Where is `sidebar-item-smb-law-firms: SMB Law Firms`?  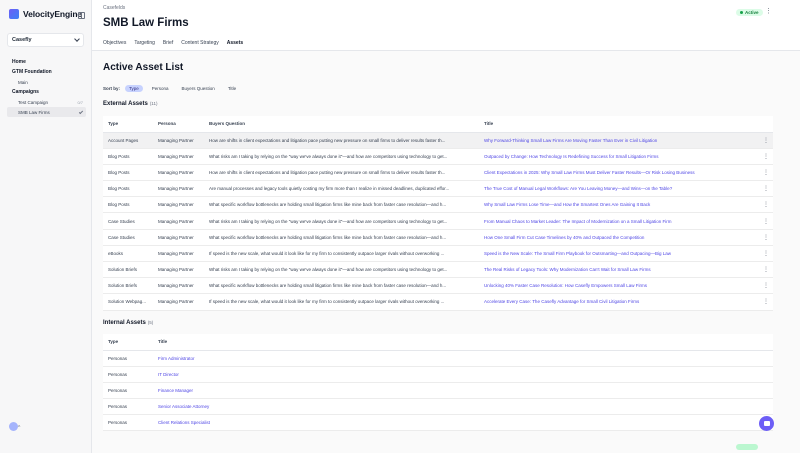
sidebar-item-smb-law-firms: SMB Law Firms is located at coordinates (46, 112).